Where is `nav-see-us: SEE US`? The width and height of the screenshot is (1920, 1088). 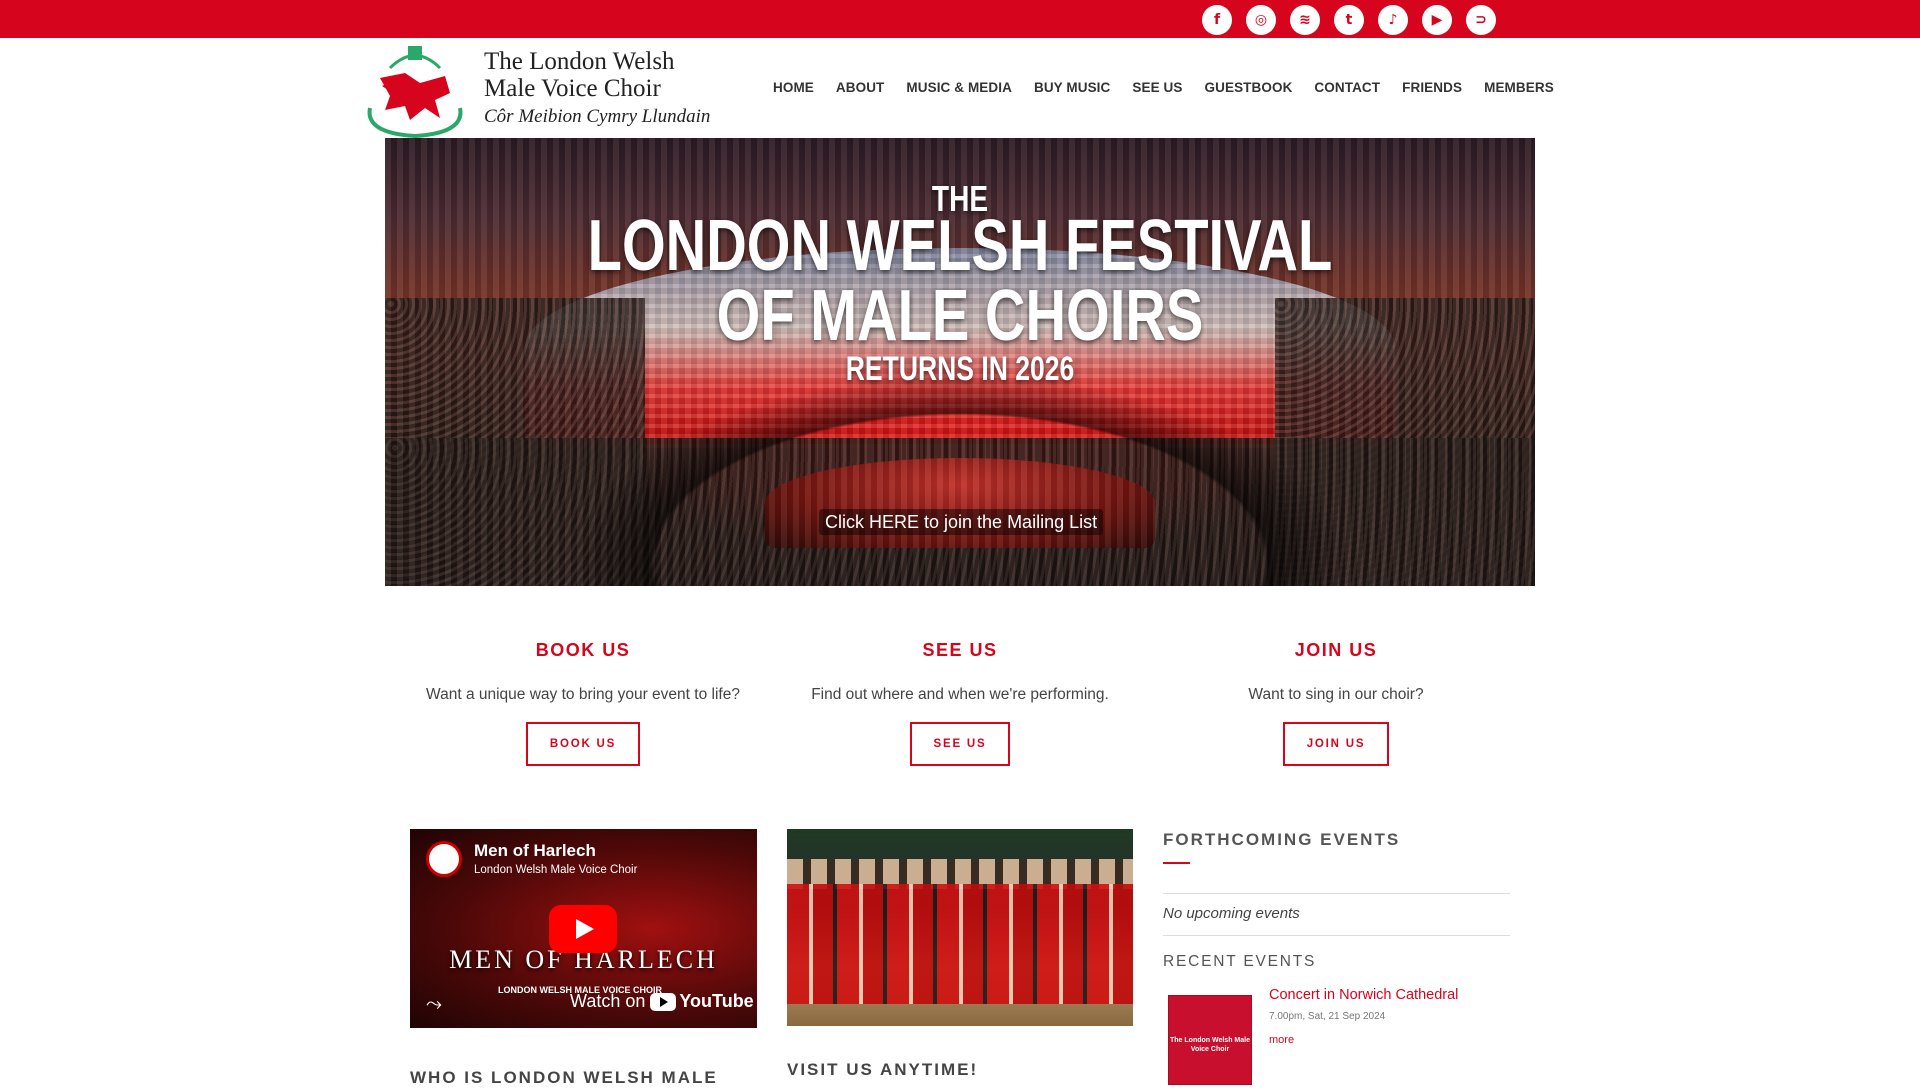 nav-see-us: SEE US is located at coordinates (1157, 87).